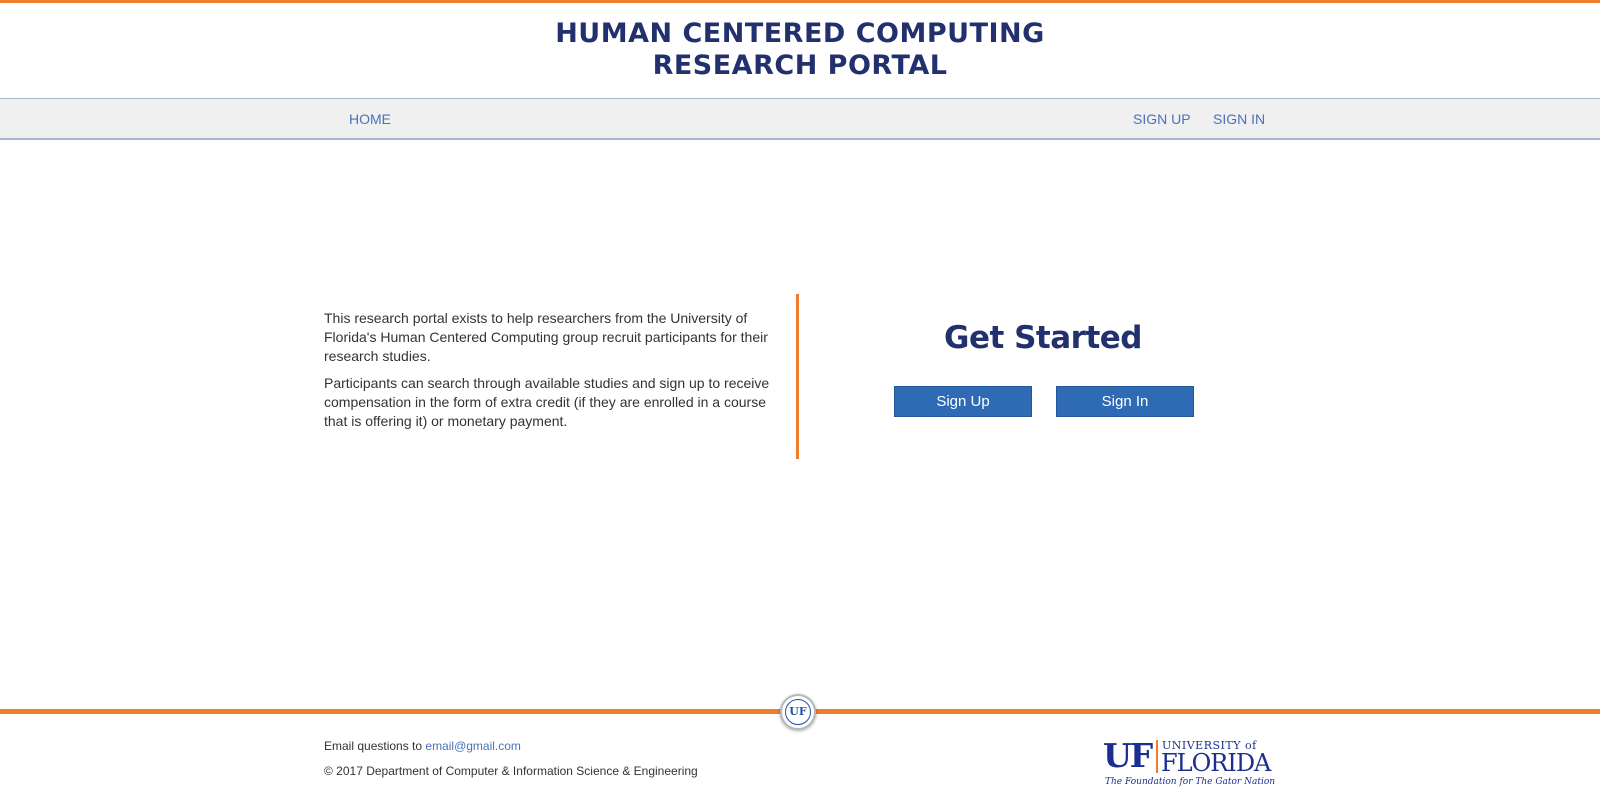 Image resolution: width=1600 pixels, height=793 pixels. I want to click on site-title: HUMAN CENTERED COMPUTING RESEARCH PORTAL, so click(800, 50).